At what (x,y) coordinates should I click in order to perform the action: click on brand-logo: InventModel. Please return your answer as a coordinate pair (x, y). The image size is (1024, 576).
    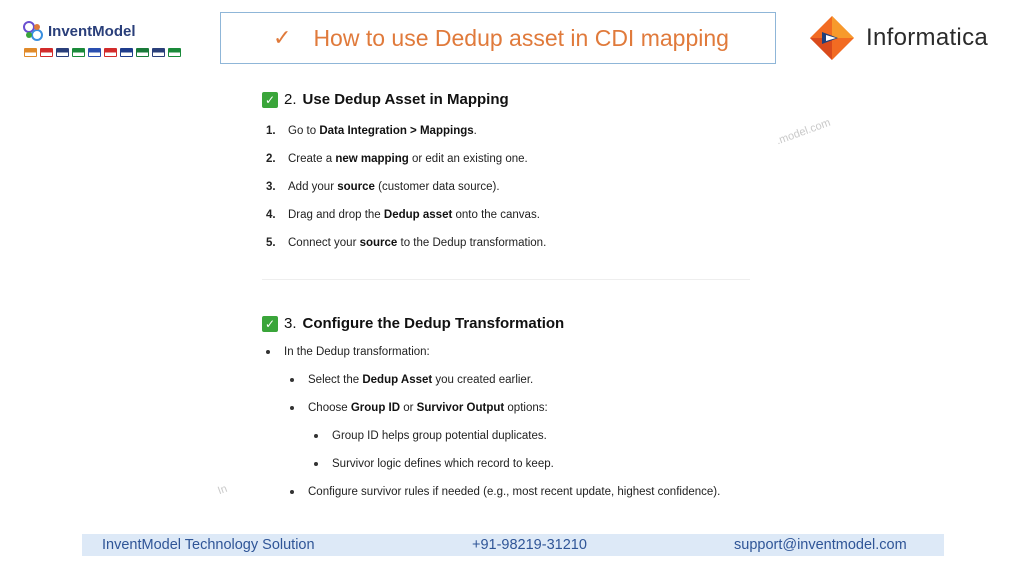
    Looking at the image, I should click on (101, 38).